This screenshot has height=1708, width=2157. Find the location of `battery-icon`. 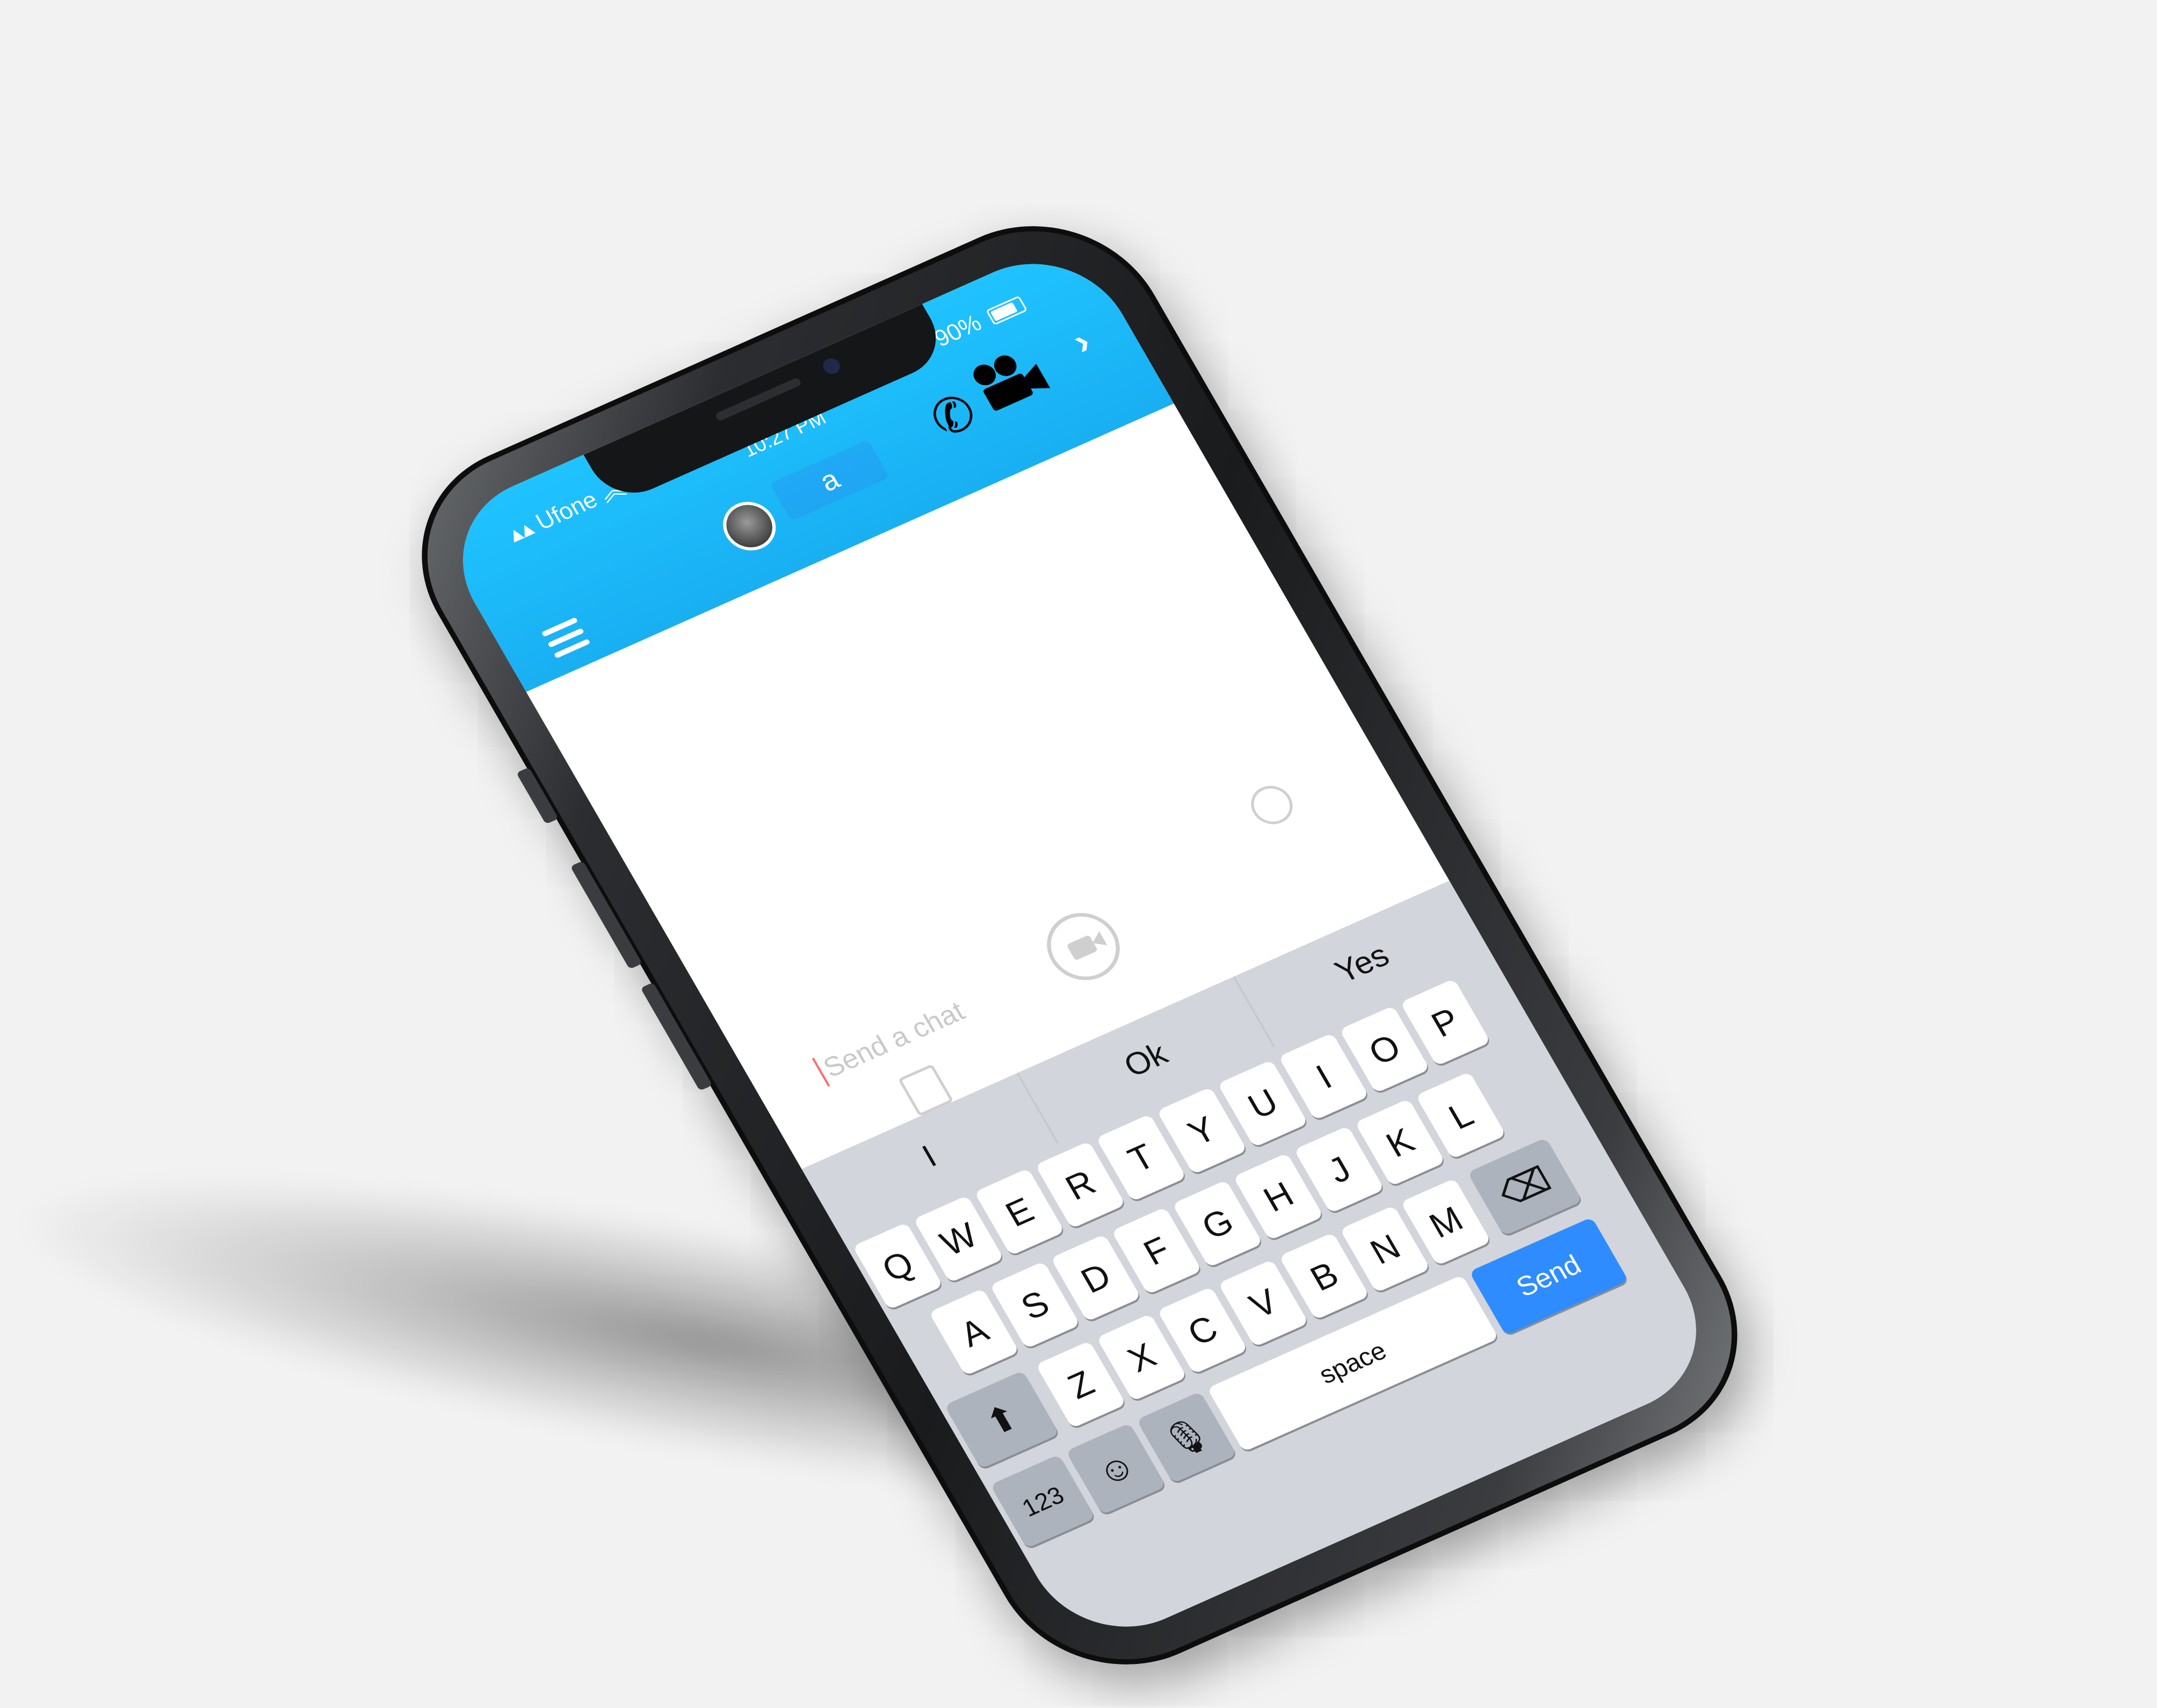

battery-icon is located at coordinates (1007, 310).